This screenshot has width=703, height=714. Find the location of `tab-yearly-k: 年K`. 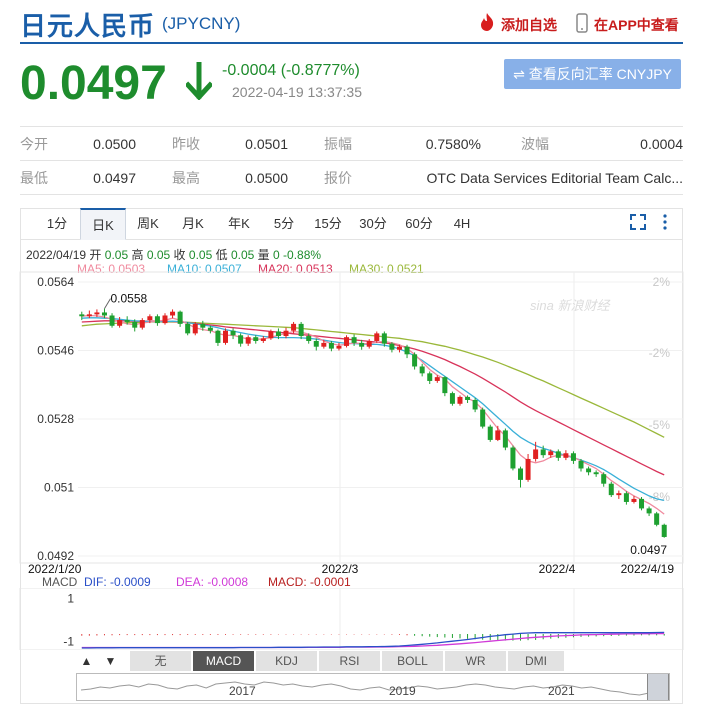

tab-yearly-k: 年K is located at coordinates (239, 224).